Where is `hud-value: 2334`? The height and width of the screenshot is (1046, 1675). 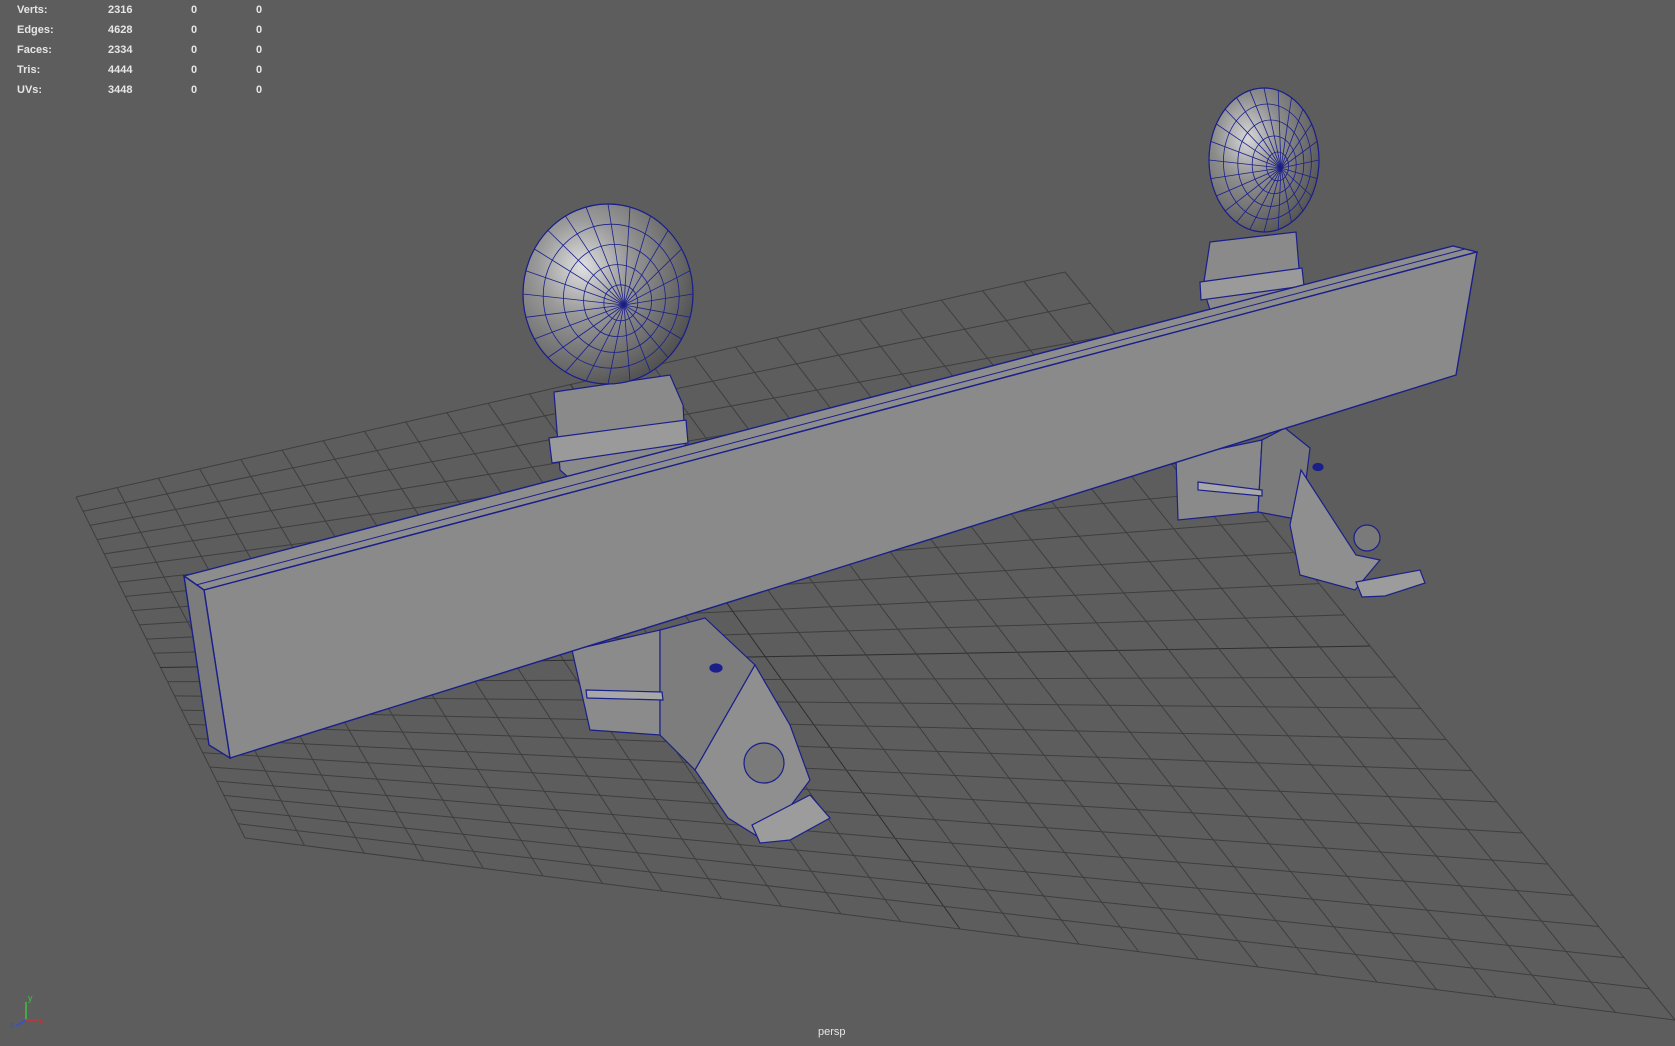 hud-value: 2334 is located at coordinates (120, 50).